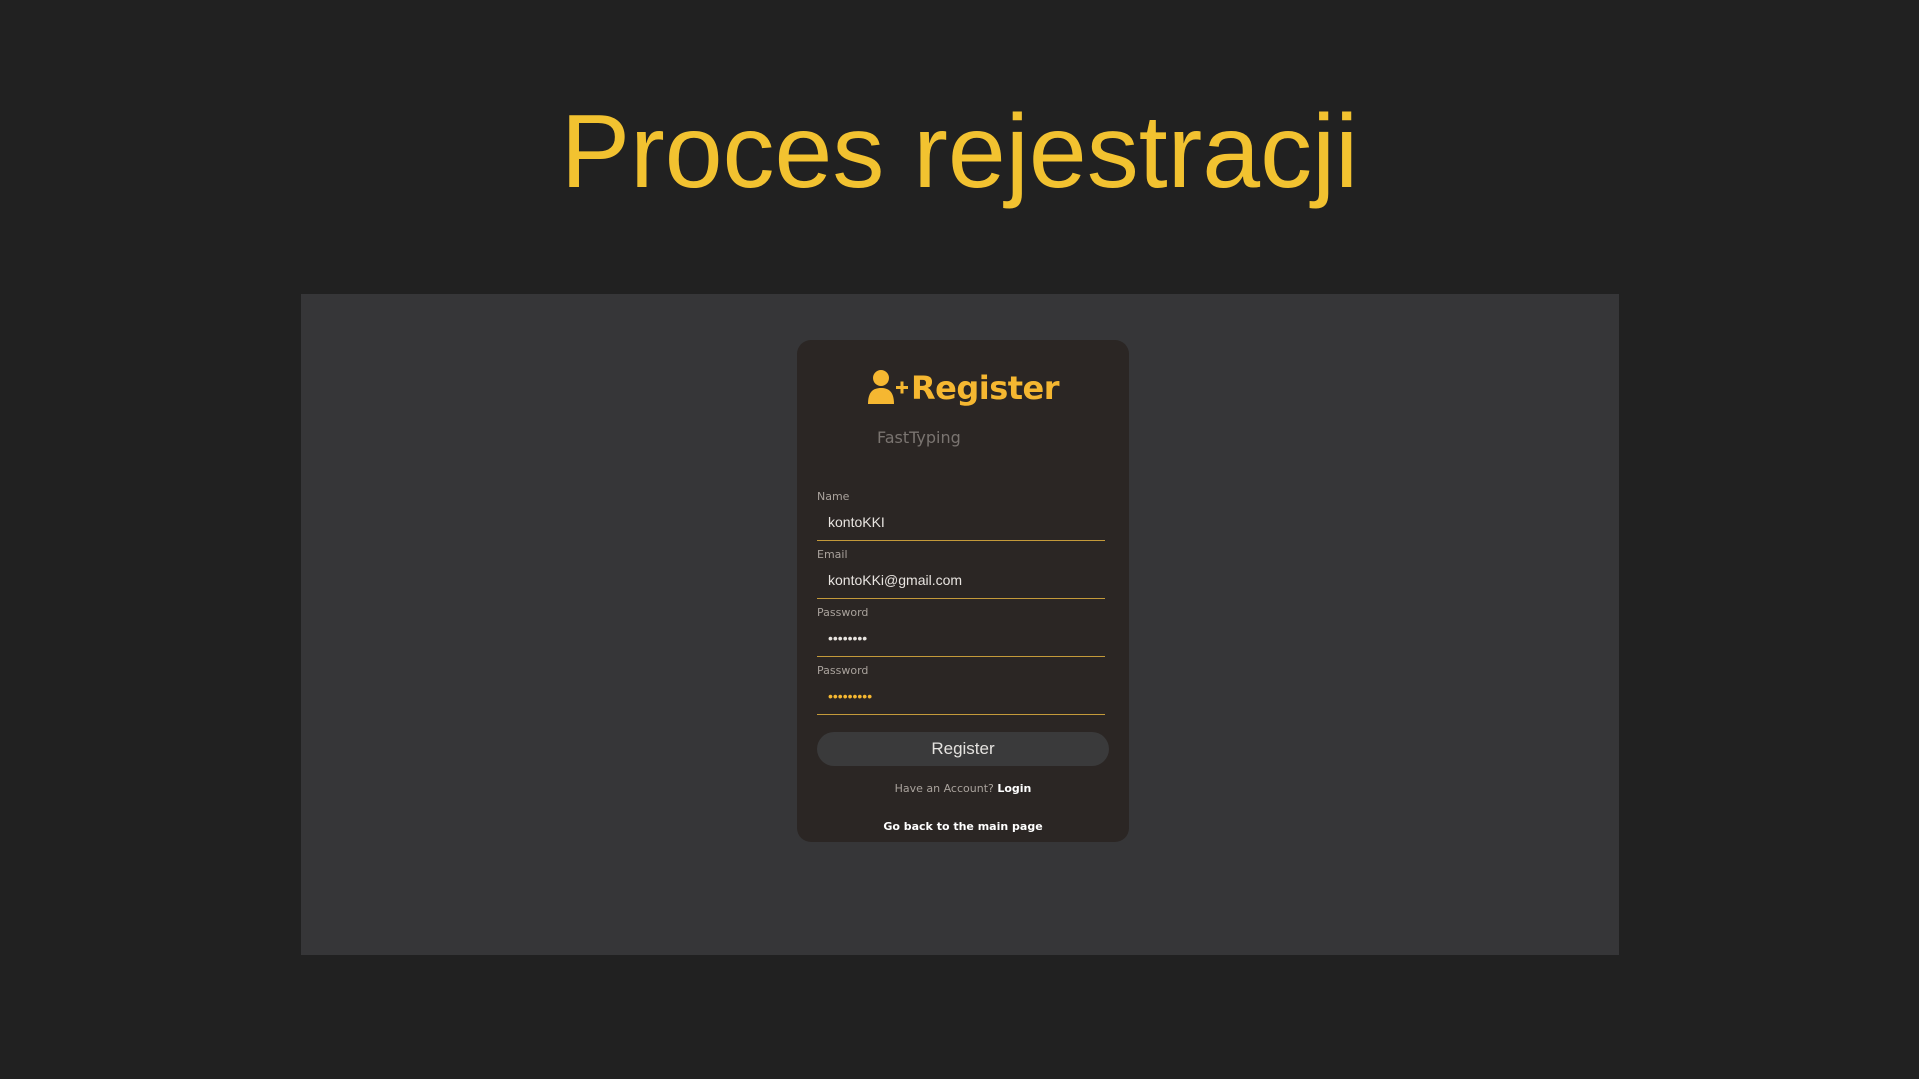  Describe the element at coordinates (944, 788) in the screenshot. I see `have-account-text: Have an Account?` at that location.